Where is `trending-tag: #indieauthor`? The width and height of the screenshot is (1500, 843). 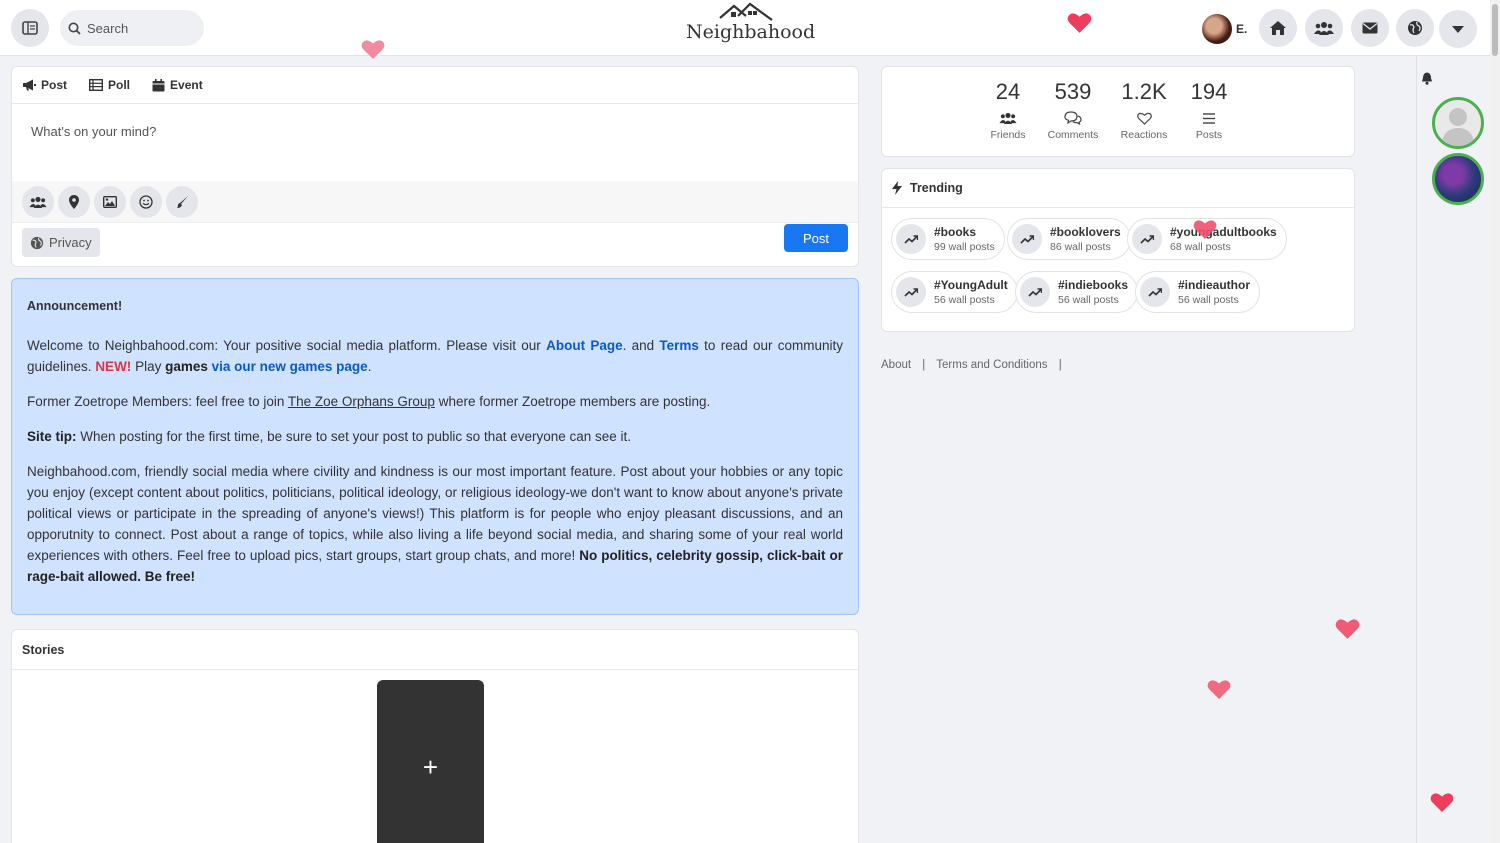
trending-tag: #indieauthor is located at coordinates (1214, 285).